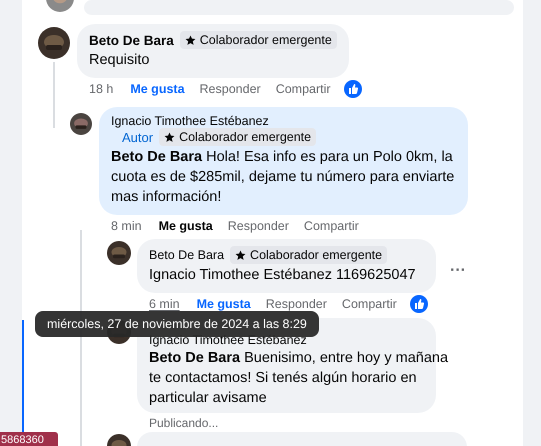 The image size is (541, 446). What do you see at coordinates (458, 271) in the screenshot?
I see `more-button: ···` at bounding box center [458, 271].